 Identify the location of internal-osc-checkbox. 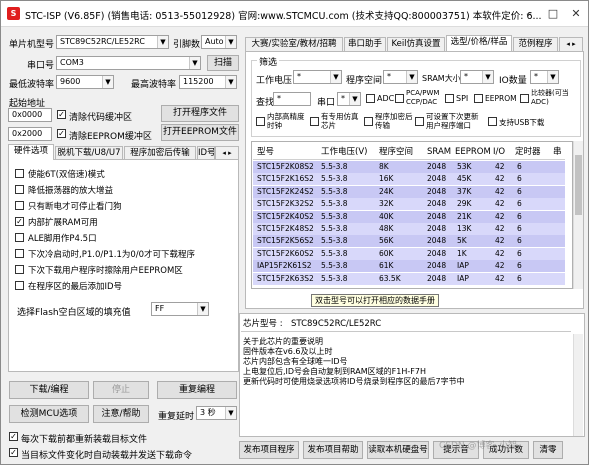
(260, 121).